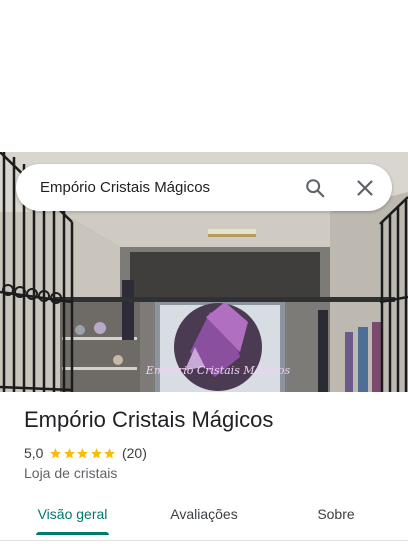  I want to click on place-category: Loja de cristais, so click(70, 473).